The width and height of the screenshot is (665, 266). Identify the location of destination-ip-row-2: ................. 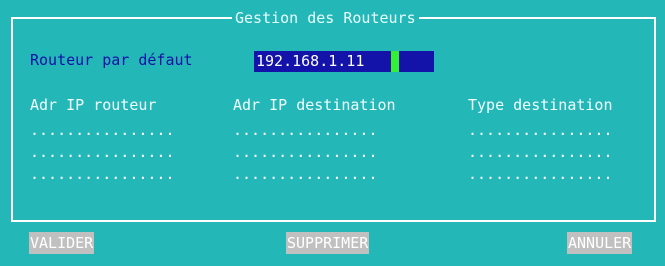
(305, 152).